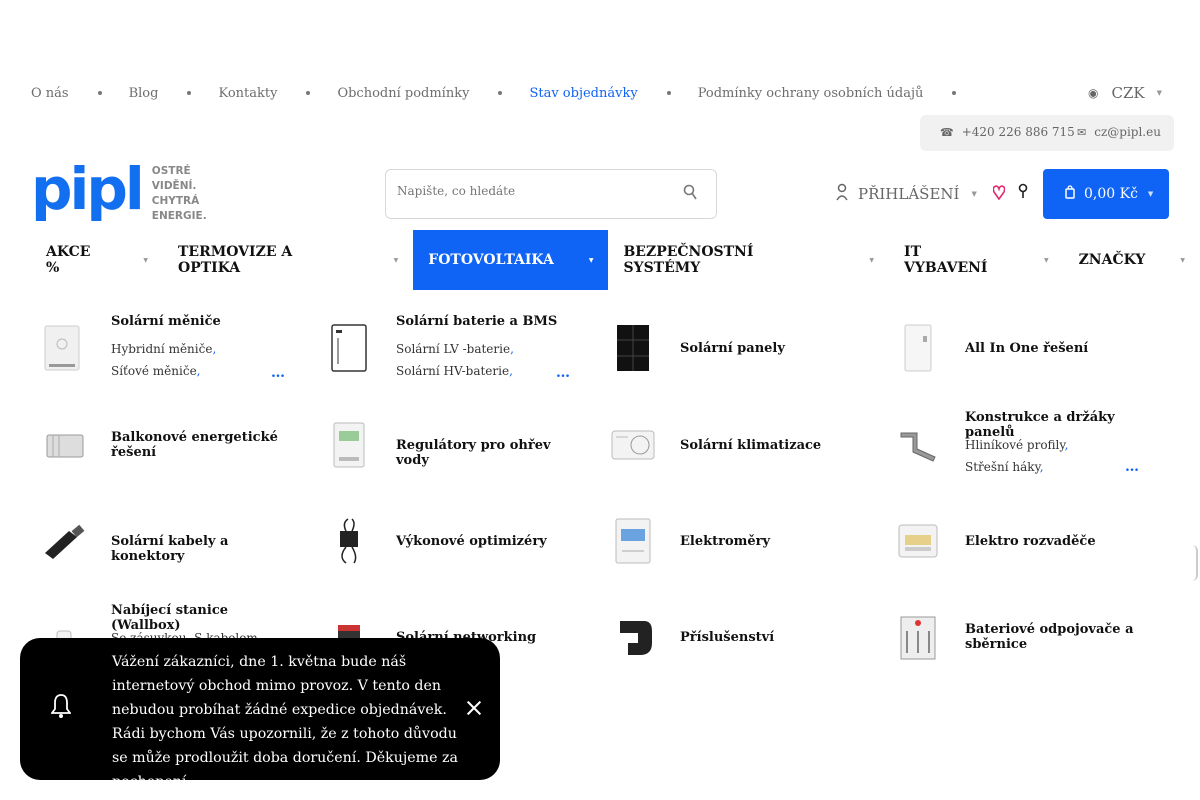  Describe the element at coordinates (727, 637) in the screenshot. I see `category-title: Příslušenství` at that location.